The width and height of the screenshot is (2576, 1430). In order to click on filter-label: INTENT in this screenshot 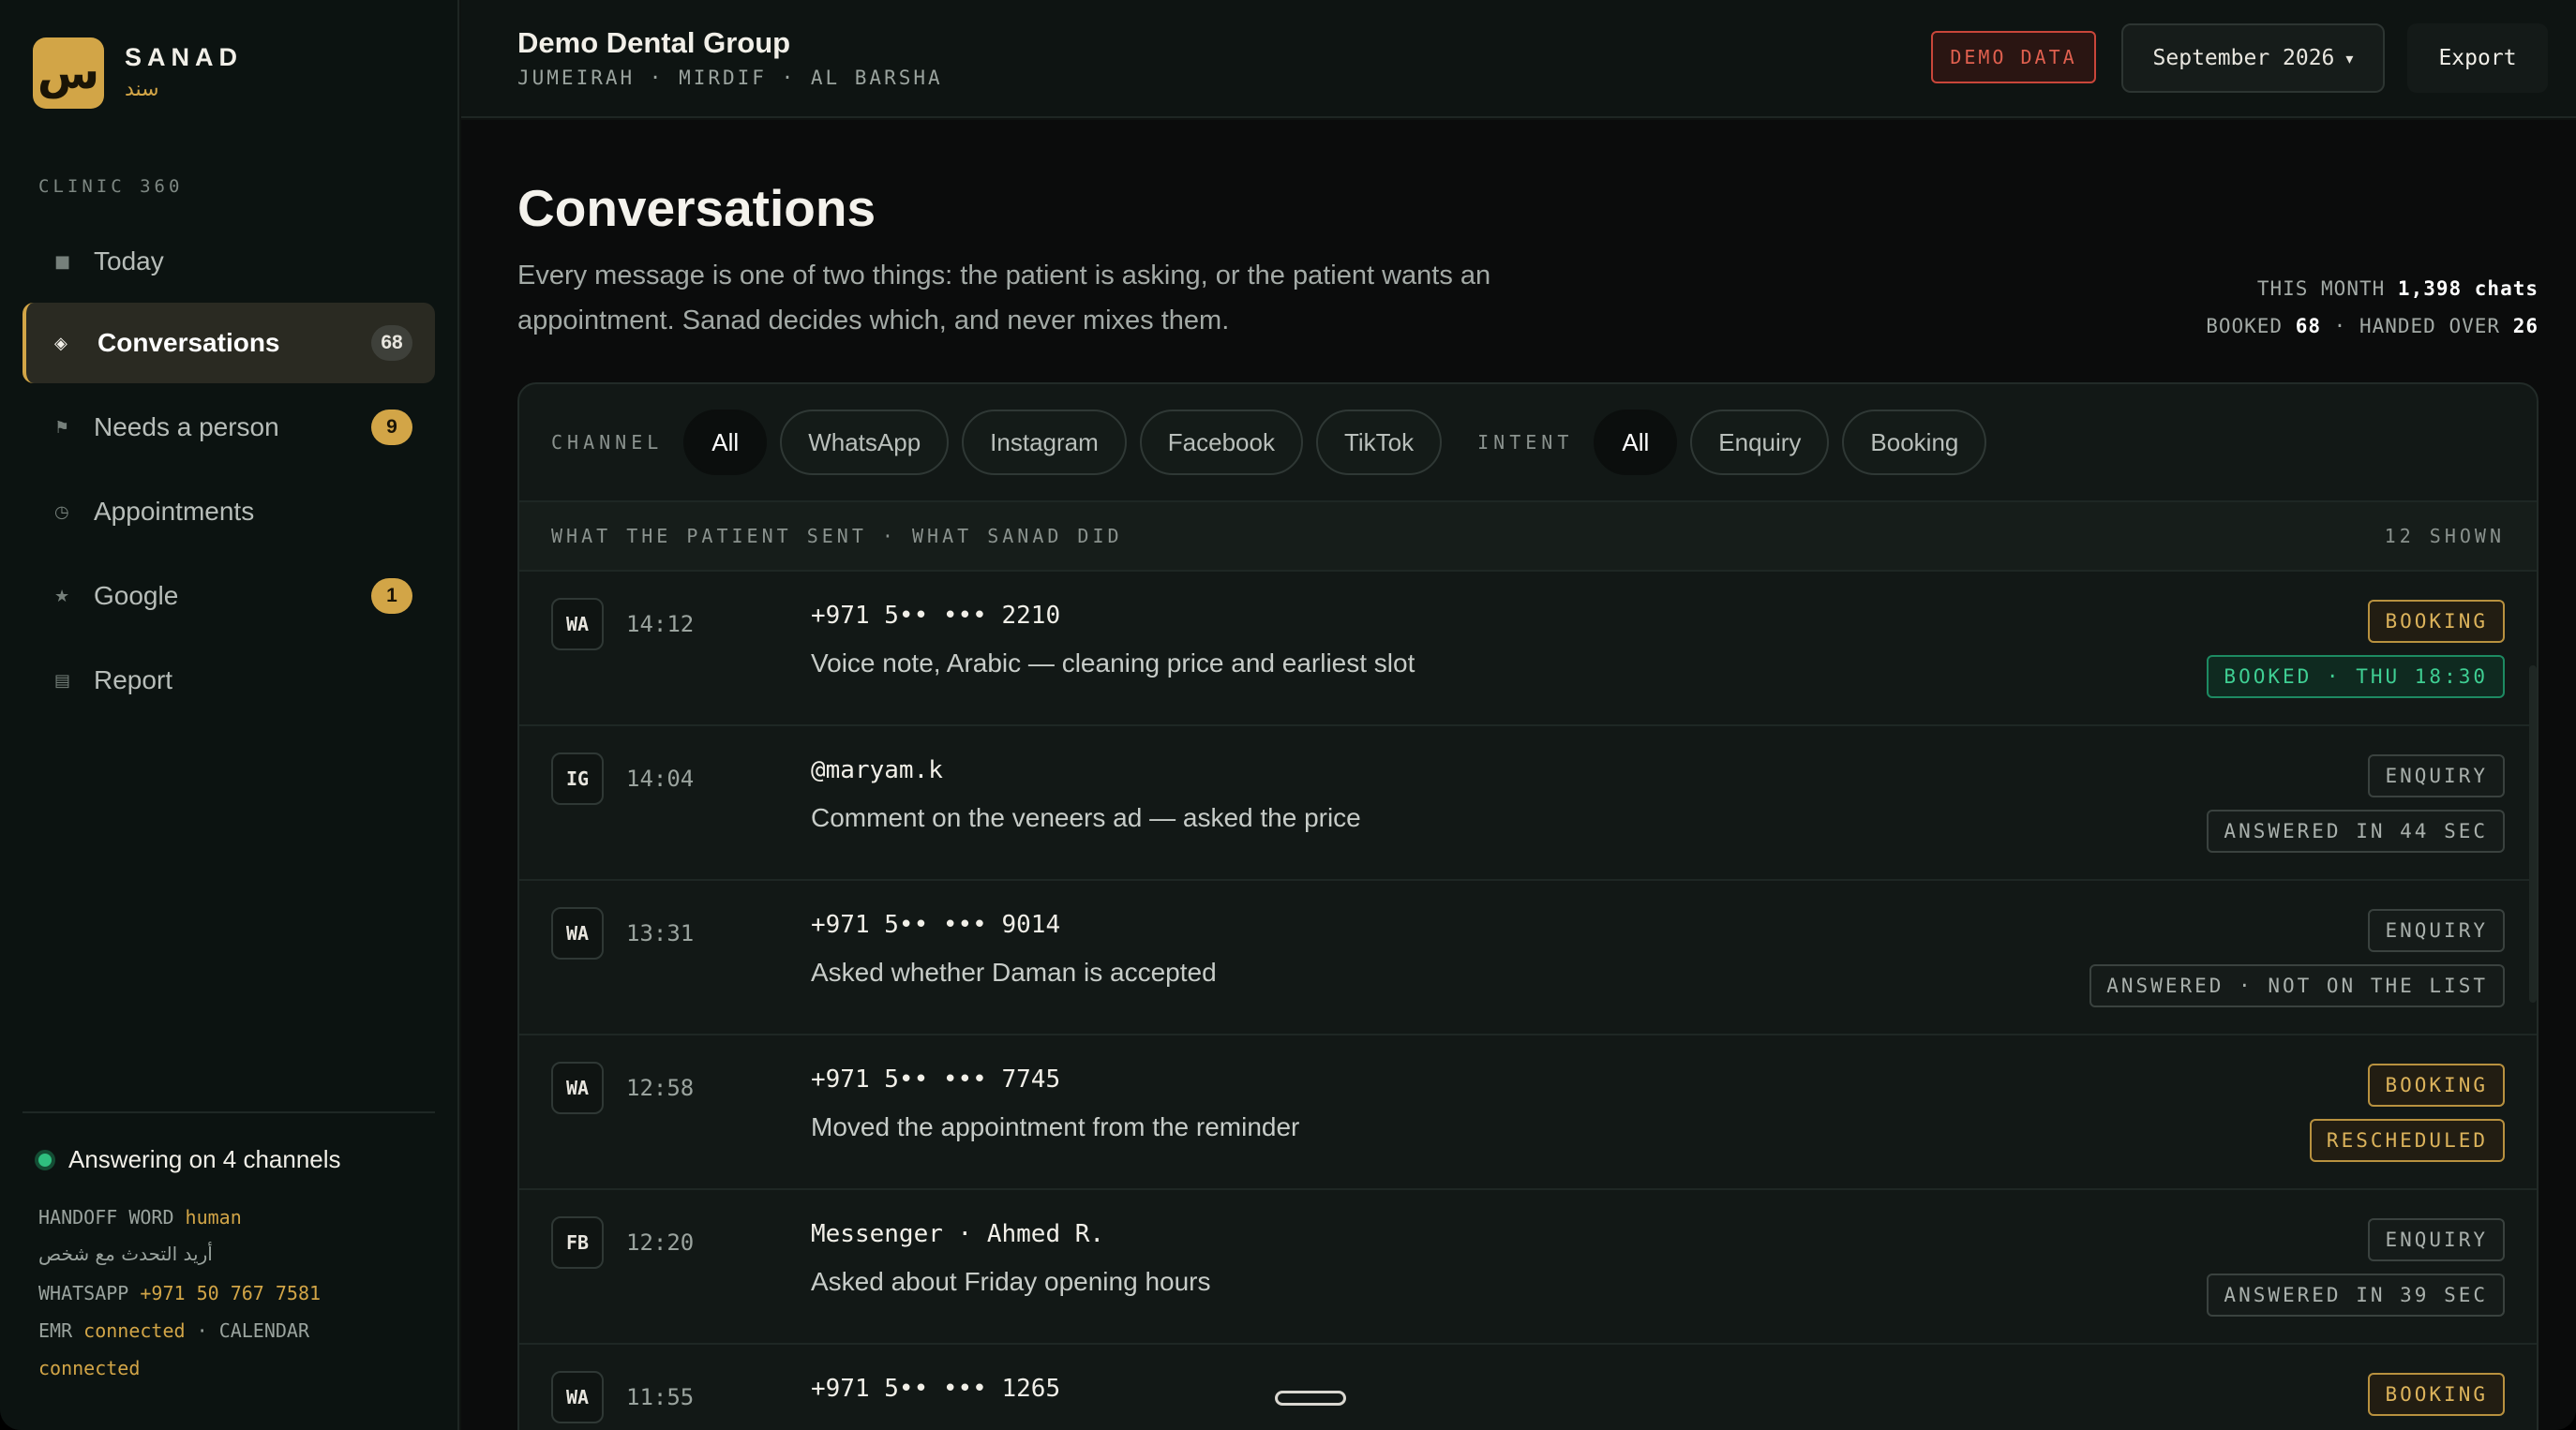, I will do `click(1526, 442)`.